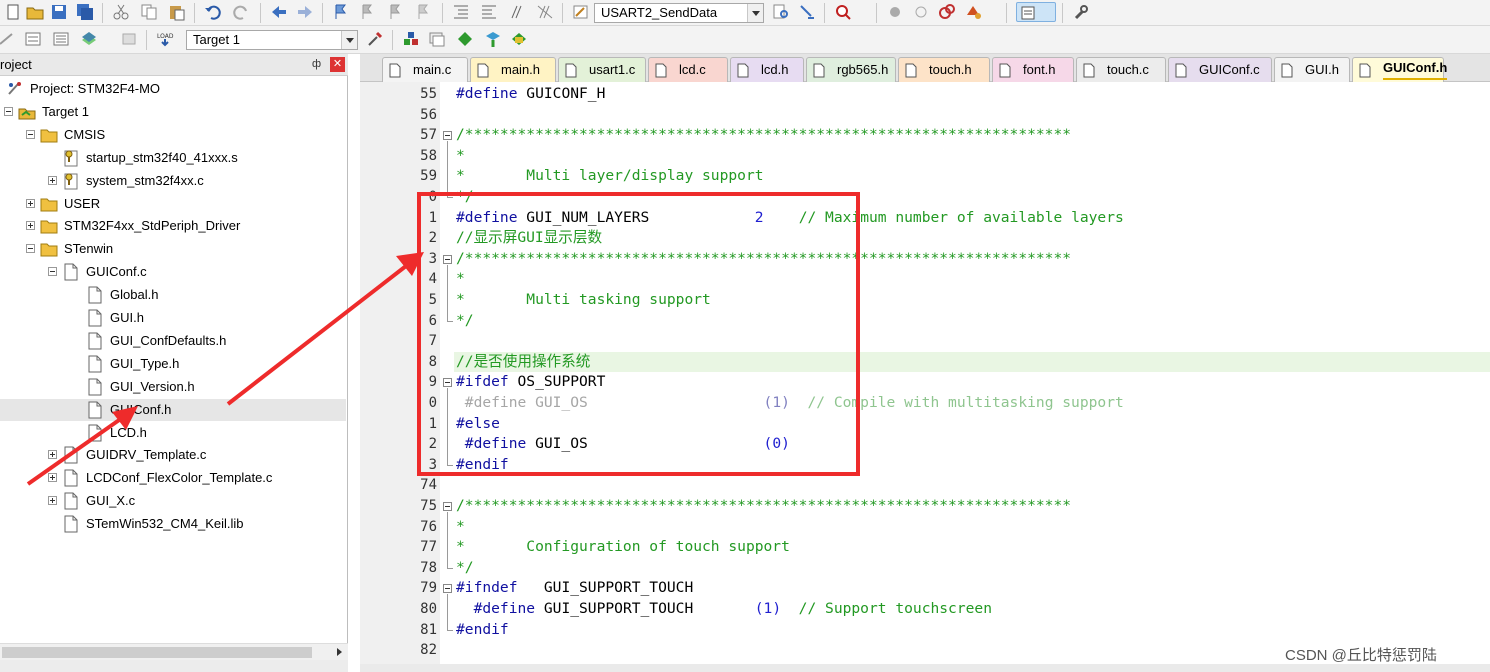 The width and height of the screenshot is (1490, 672). What do you see at coordinates (85, 12) in the screenshot?
I see `save-all-icon` at bounding box center [85, 12].